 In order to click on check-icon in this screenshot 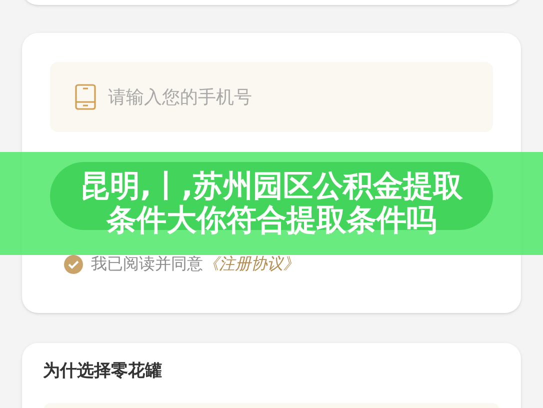, I will do `click(73, 264)`.